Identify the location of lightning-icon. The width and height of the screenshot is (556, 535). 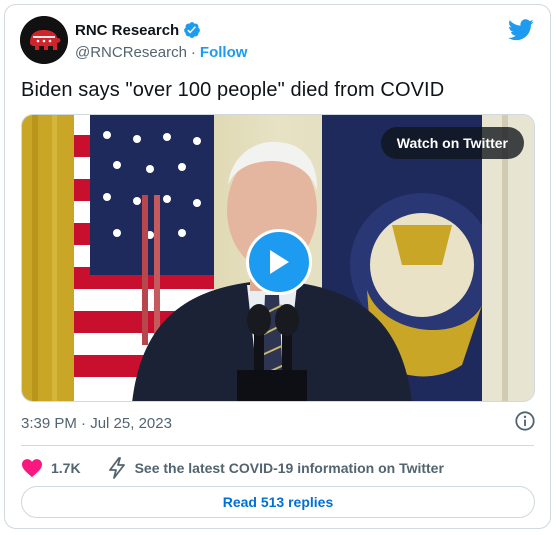
(116, 468).